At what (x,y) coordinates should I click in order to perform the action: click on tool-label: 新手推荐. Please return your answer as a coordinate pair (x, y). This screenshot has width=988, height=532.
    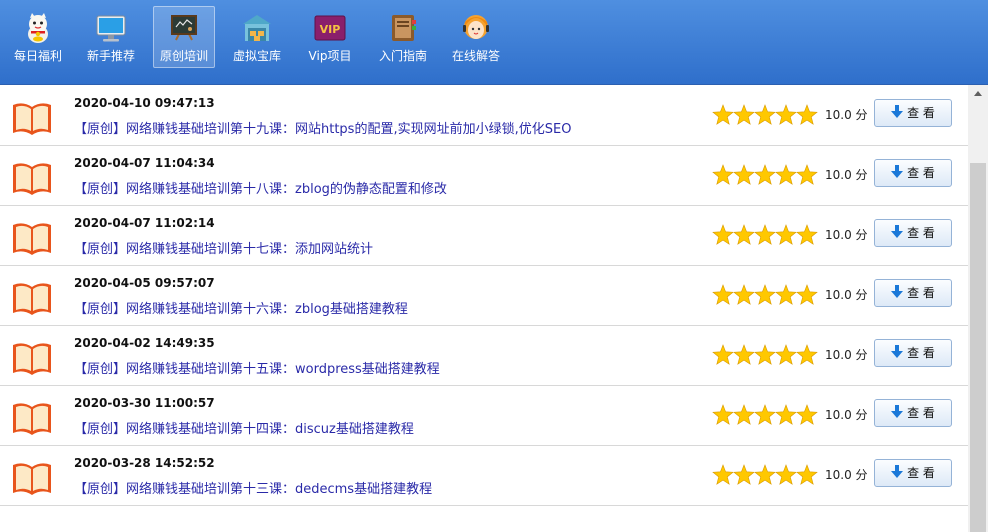
    Looking at the image, I should click on (110, 56).